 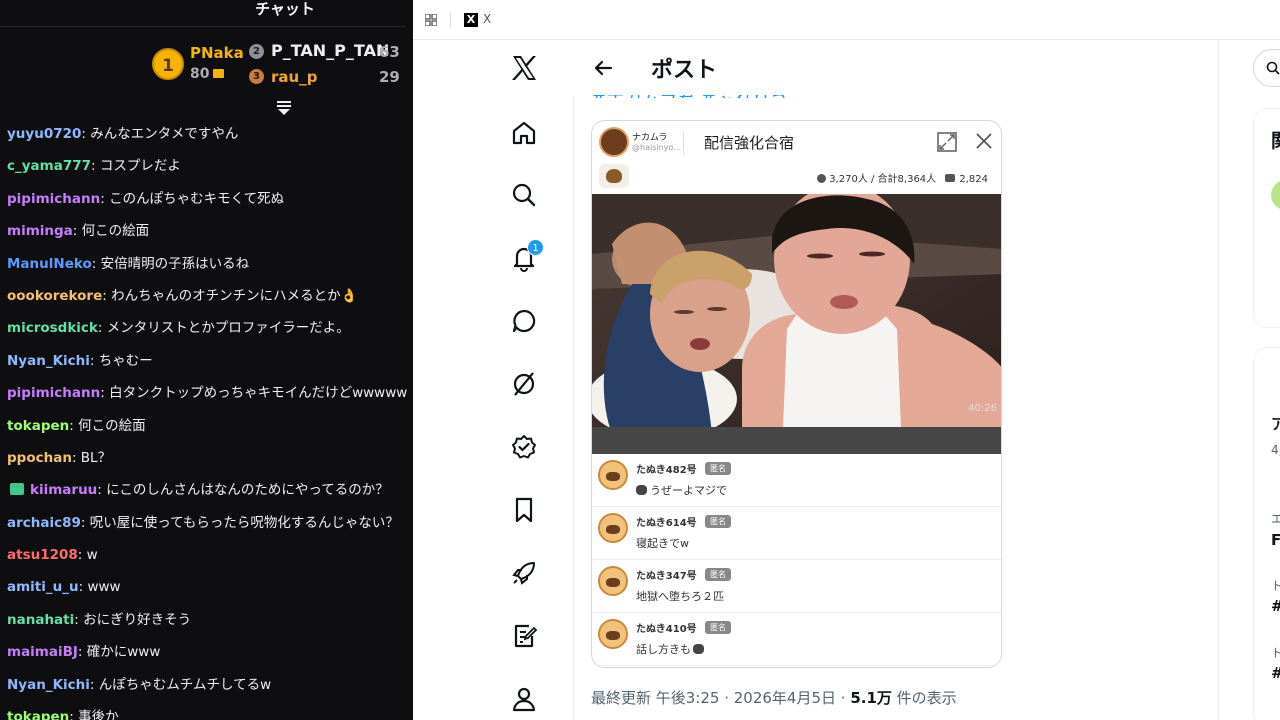 What do you see at coordinates (207, 712) in the screenshot?
I see `chat-message: tokapen事後か` at bounding box center [207, 712].